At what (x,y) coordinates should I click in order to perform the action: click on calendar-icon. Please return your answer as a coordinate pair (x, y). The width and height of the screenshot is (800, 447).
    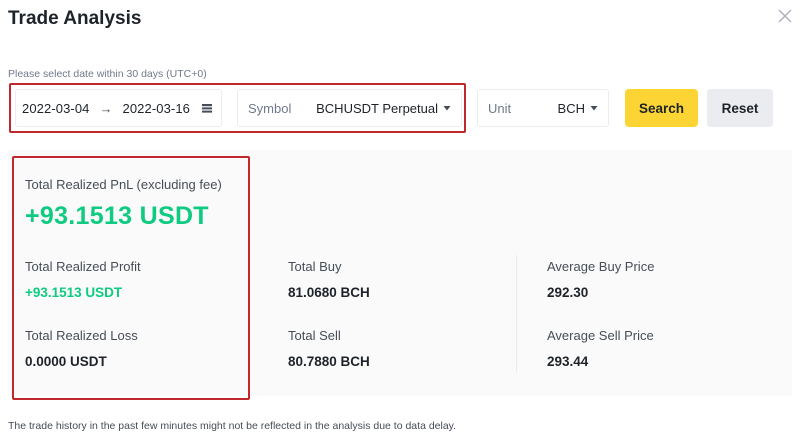
    Looking at the image, I should click on (207, 108).